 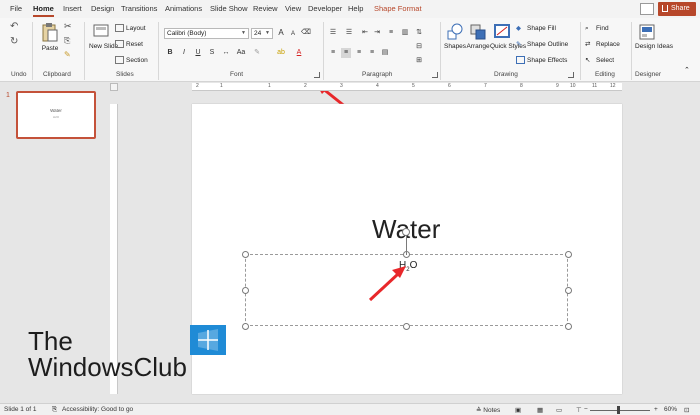 What do you see at coordinates (67, 54) in the screenshot?
I see `format-painter-icon: ✎` at bounding box center [67, 54].